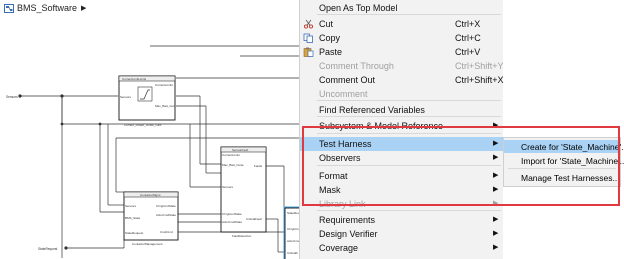  What do you see at coordinates (147, 244) in the screenshot?
I see `svg-text: ContactorManagement` at bounding box center [147, 244].